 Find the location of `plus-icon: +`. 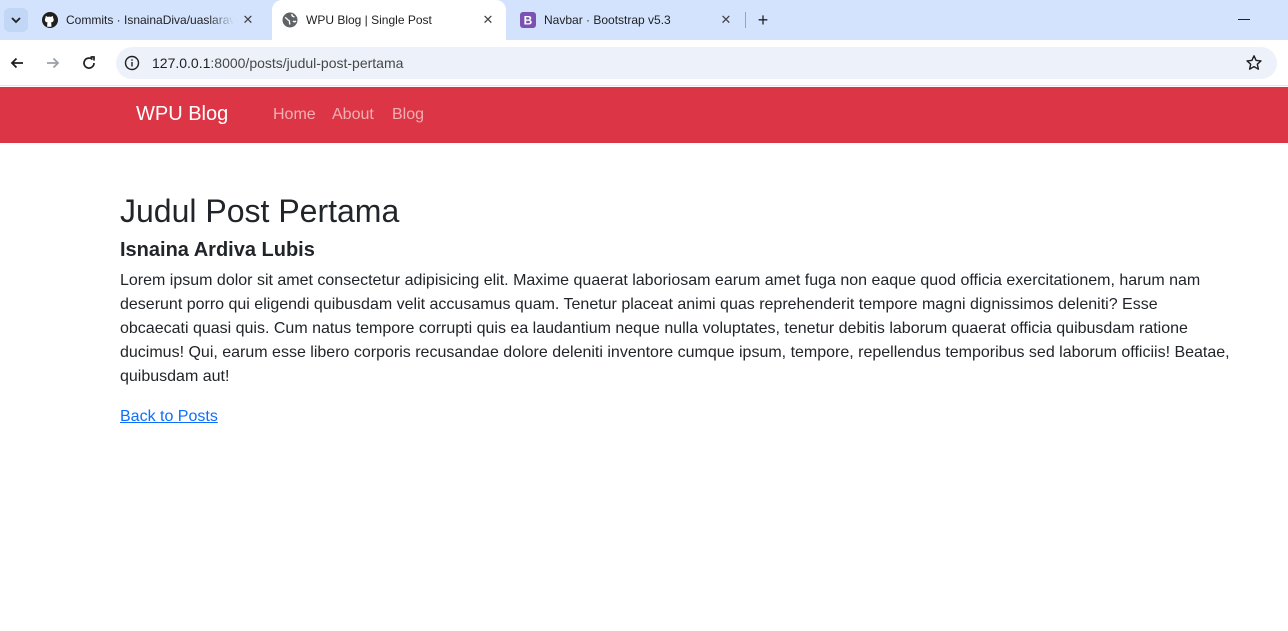

plus-icon: + is located at coordinates (763, 19).